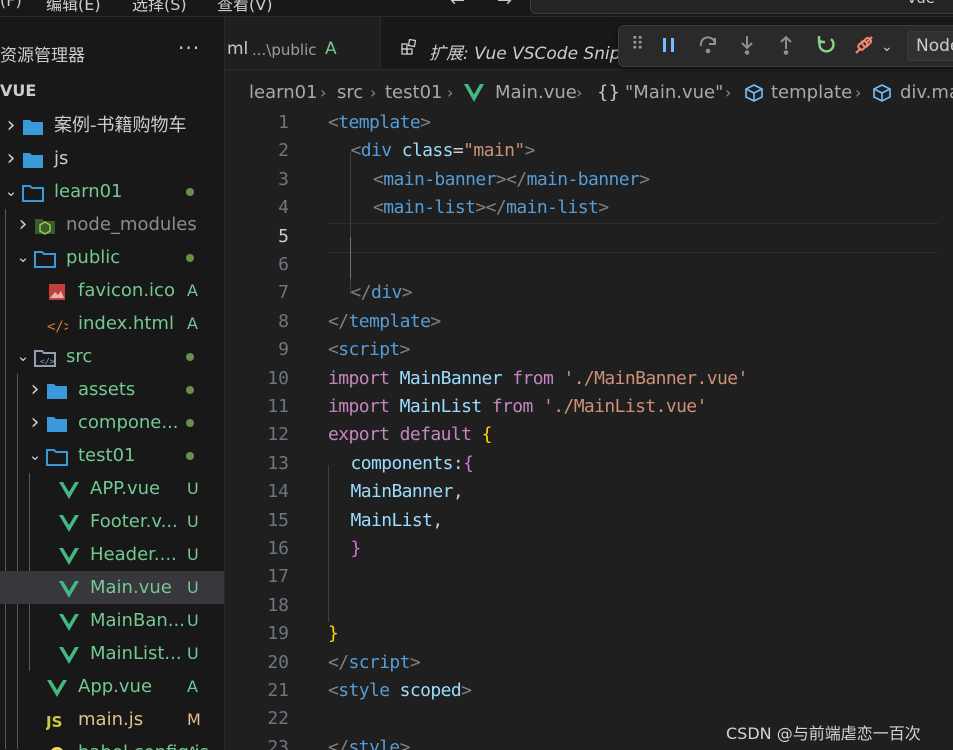 The width and height of the screenshot is (953, 750). I want to click on code-token: {, so click(468, 463).